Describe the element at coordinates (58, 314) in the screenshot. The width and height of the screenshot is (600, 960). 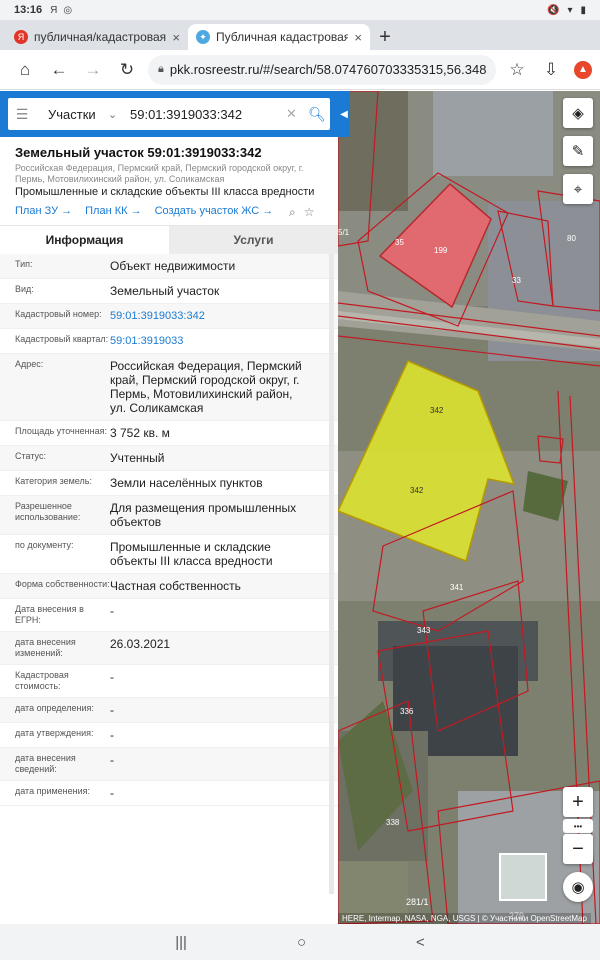
I see `attribute-label: Кадастровый номер:` at that location.